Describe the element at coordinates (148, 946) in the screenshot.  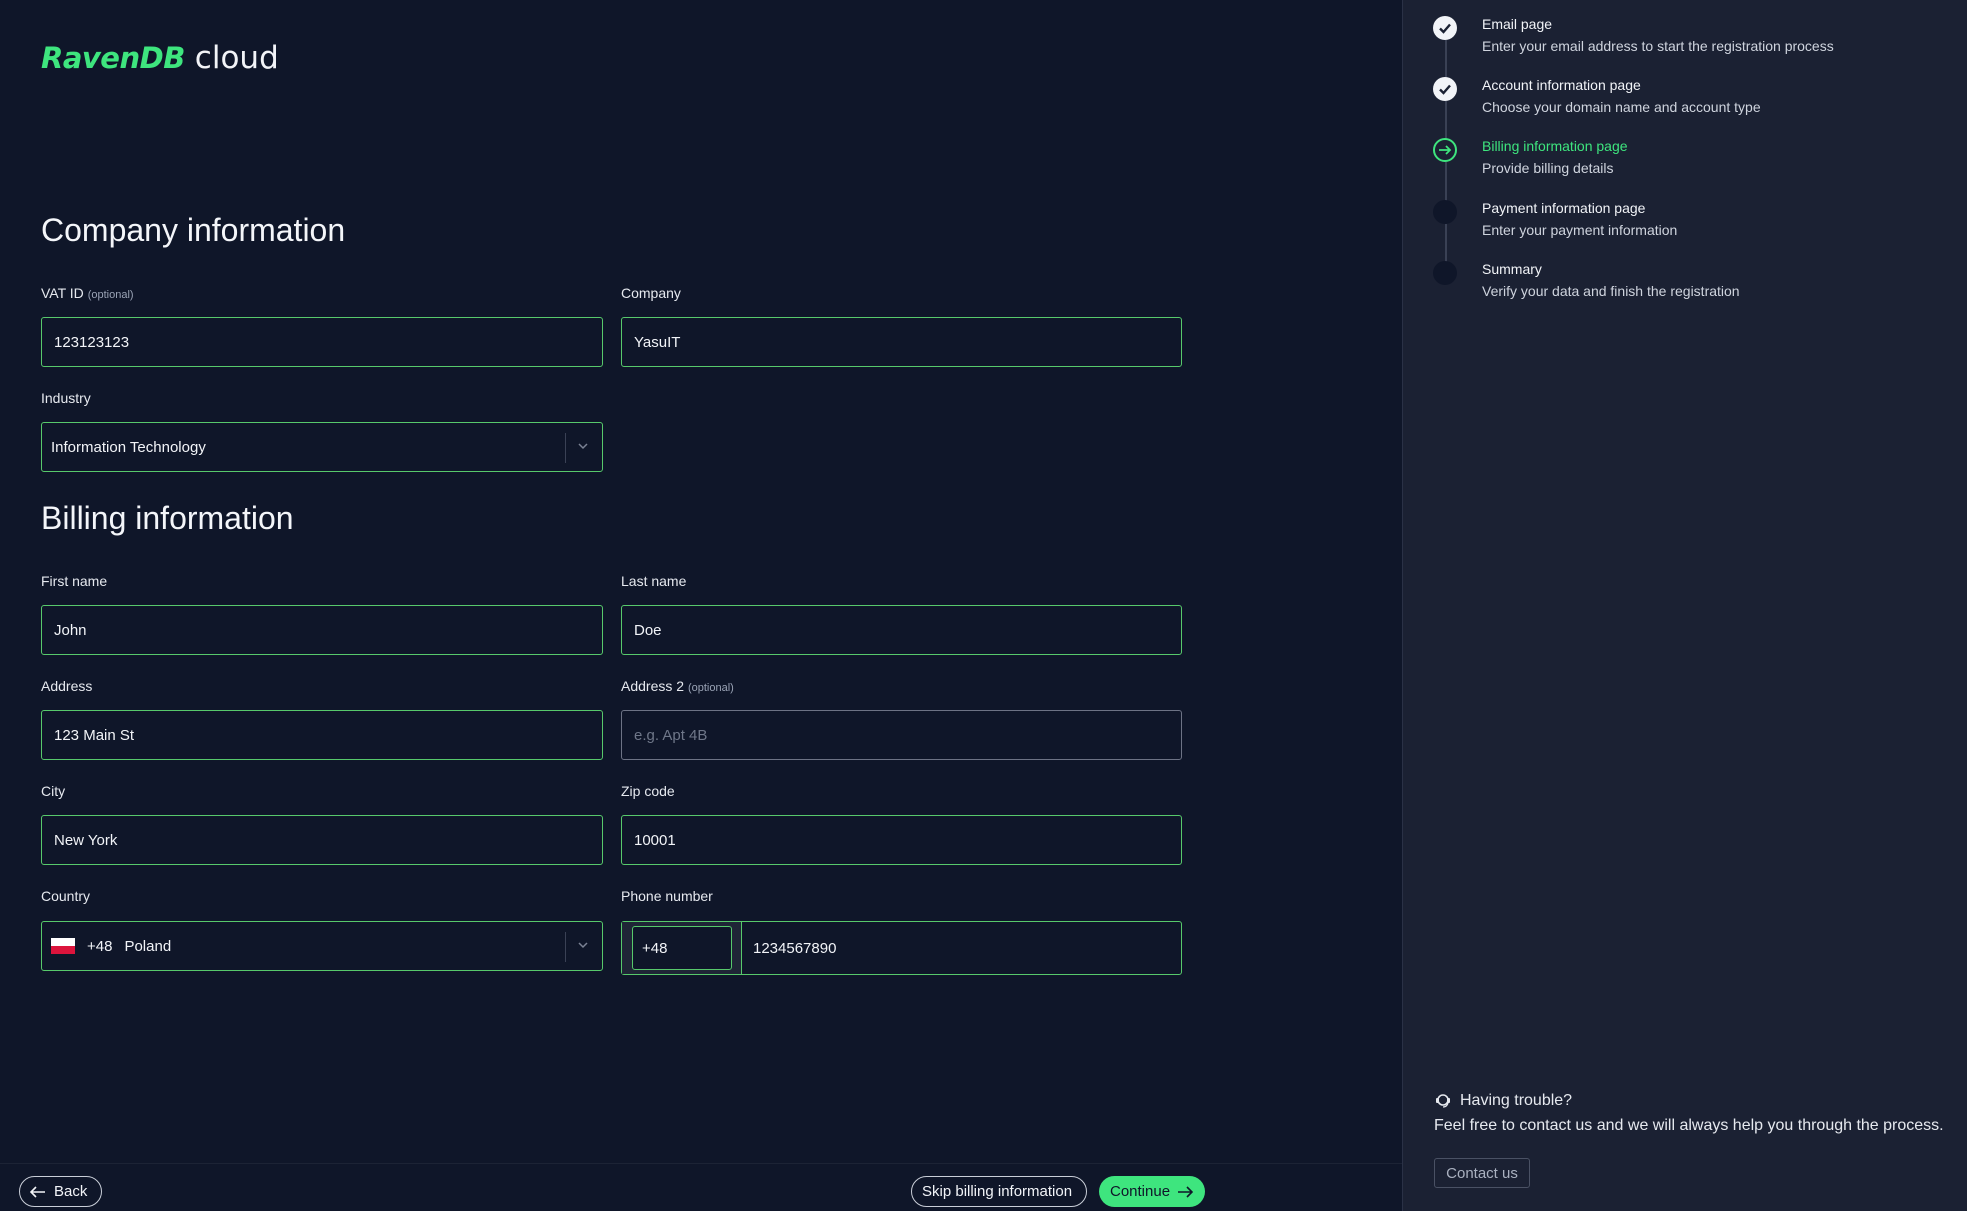
I see `country-name: Poland` at that location.